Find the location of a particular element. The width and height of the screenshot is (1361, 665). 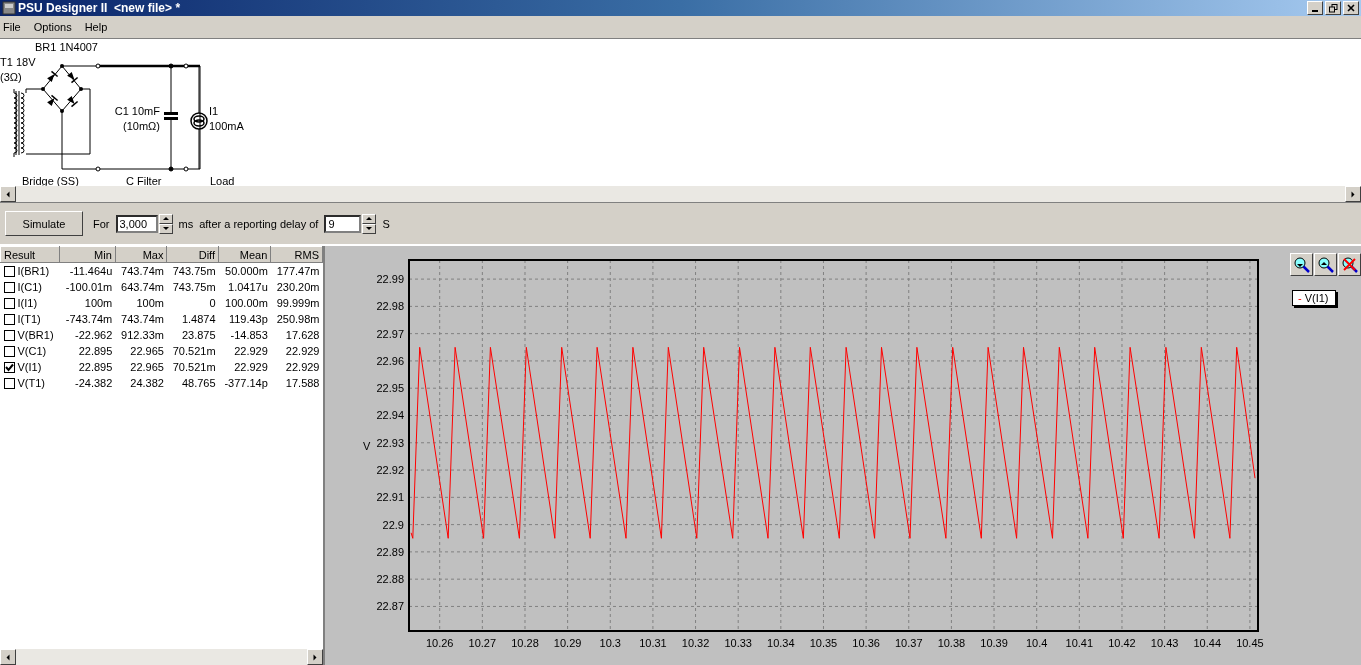

delay-label: after a reporting delay of is located at coordinates (259, 223).